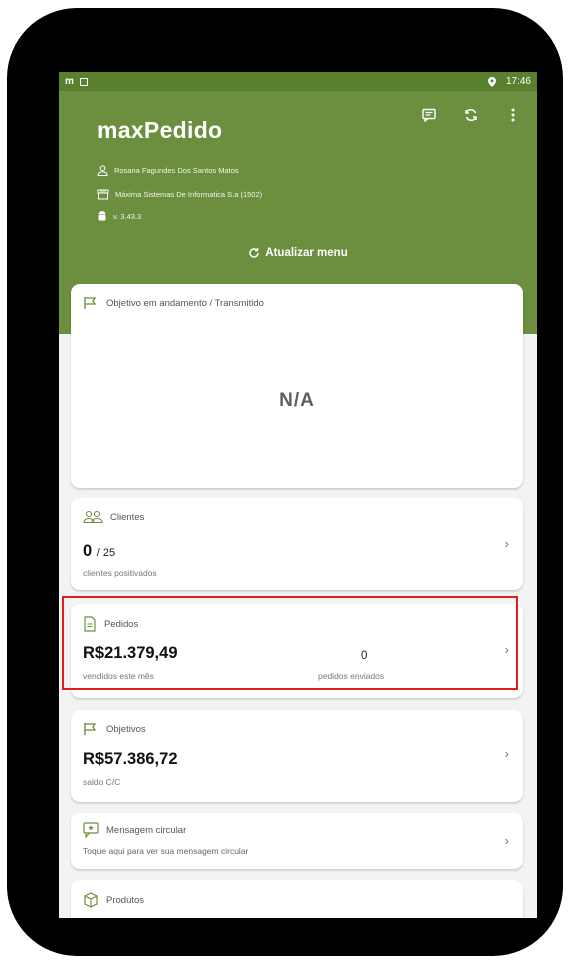  Describe the element at coordinates (518, 81) in the screenshot. I see `status-time: 17:46` at that location.